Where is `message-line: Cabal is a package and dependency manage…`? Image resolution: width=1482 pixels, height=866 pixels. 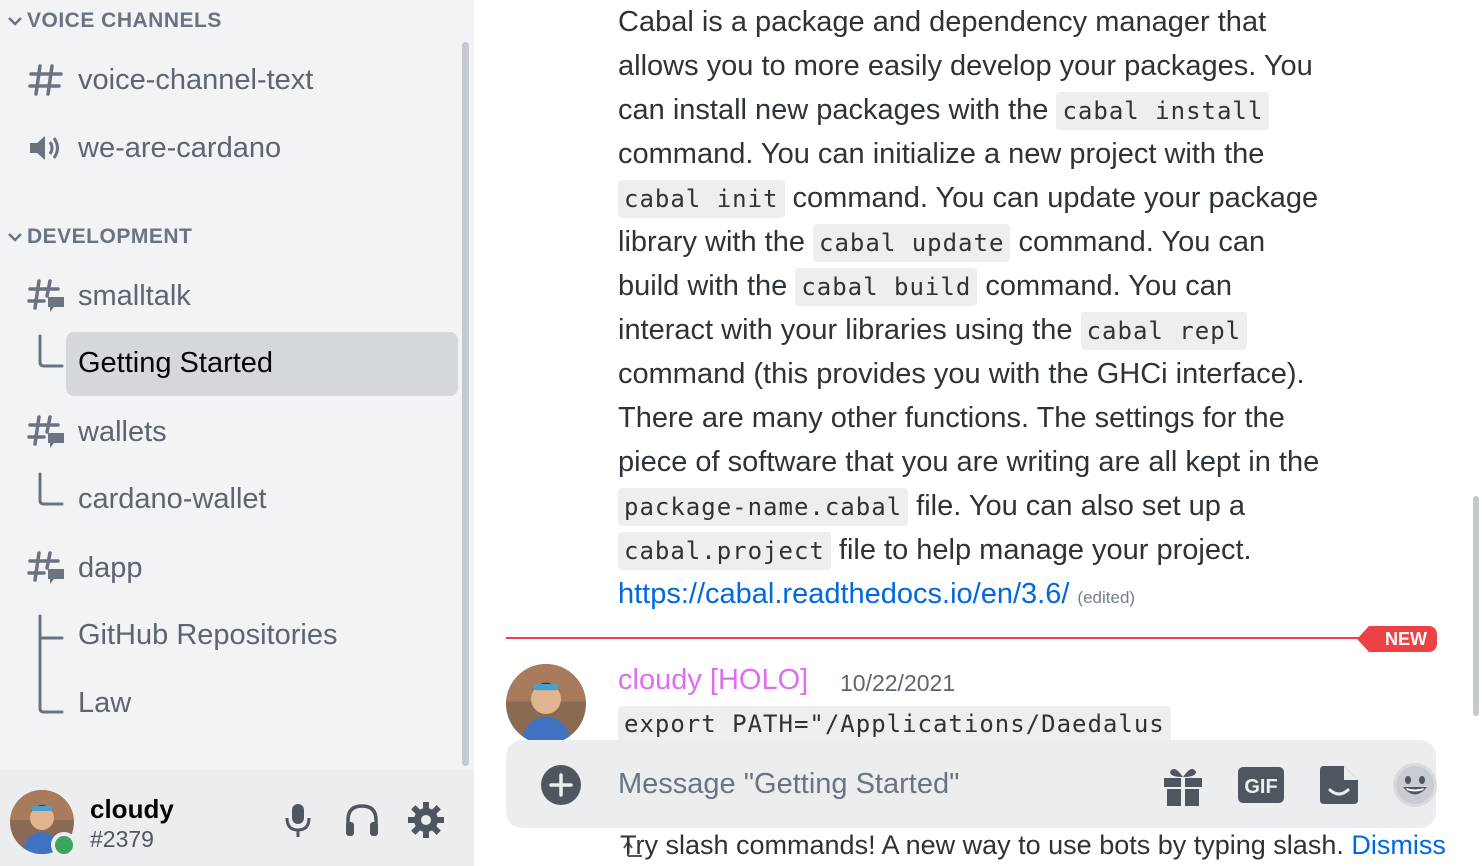
message-line: Cabal is a package and dependency manage… is located at coordinates (988, 22).